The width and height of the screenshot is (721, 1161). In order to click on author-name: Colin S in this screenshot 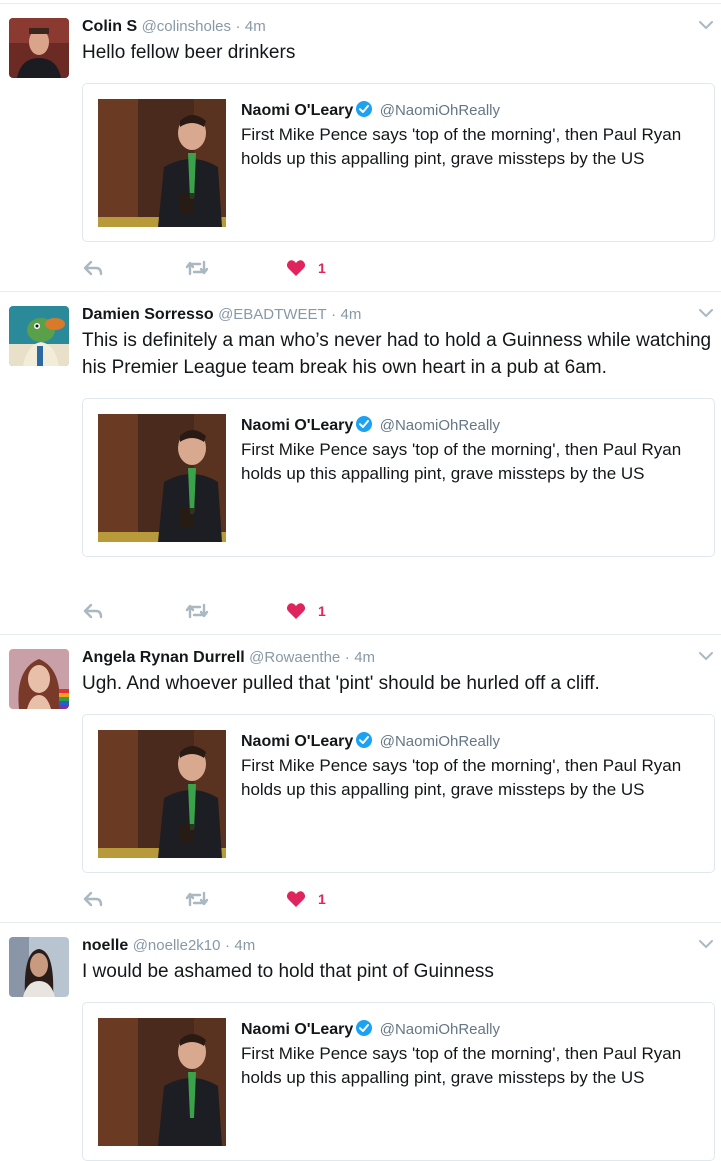, I will do `click(109, 26)`.